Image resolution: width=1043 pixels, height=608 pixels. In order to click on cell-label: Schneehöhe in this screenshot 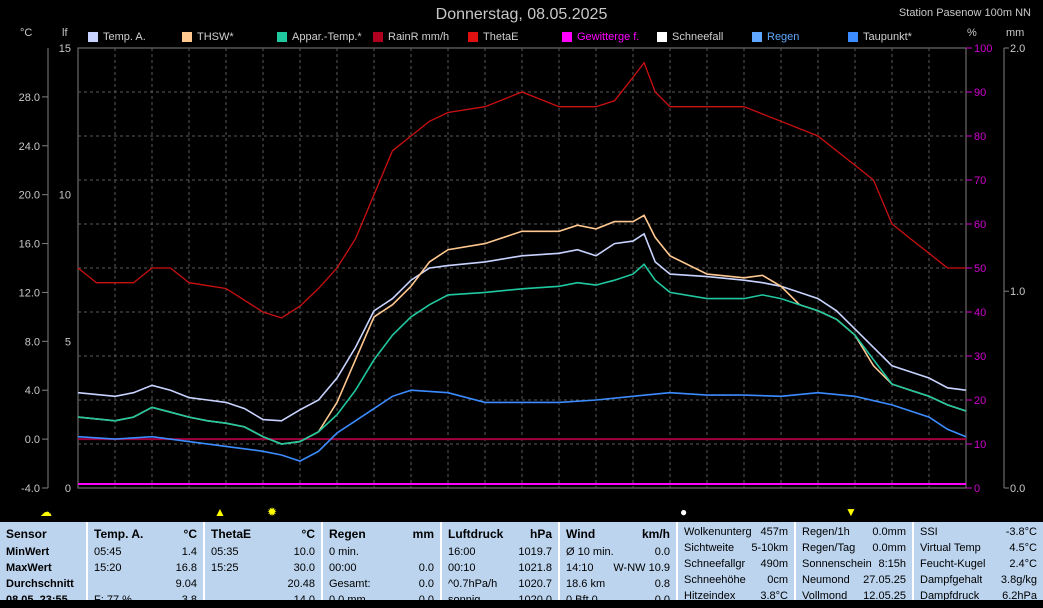, I will do `click(715, 580)`.